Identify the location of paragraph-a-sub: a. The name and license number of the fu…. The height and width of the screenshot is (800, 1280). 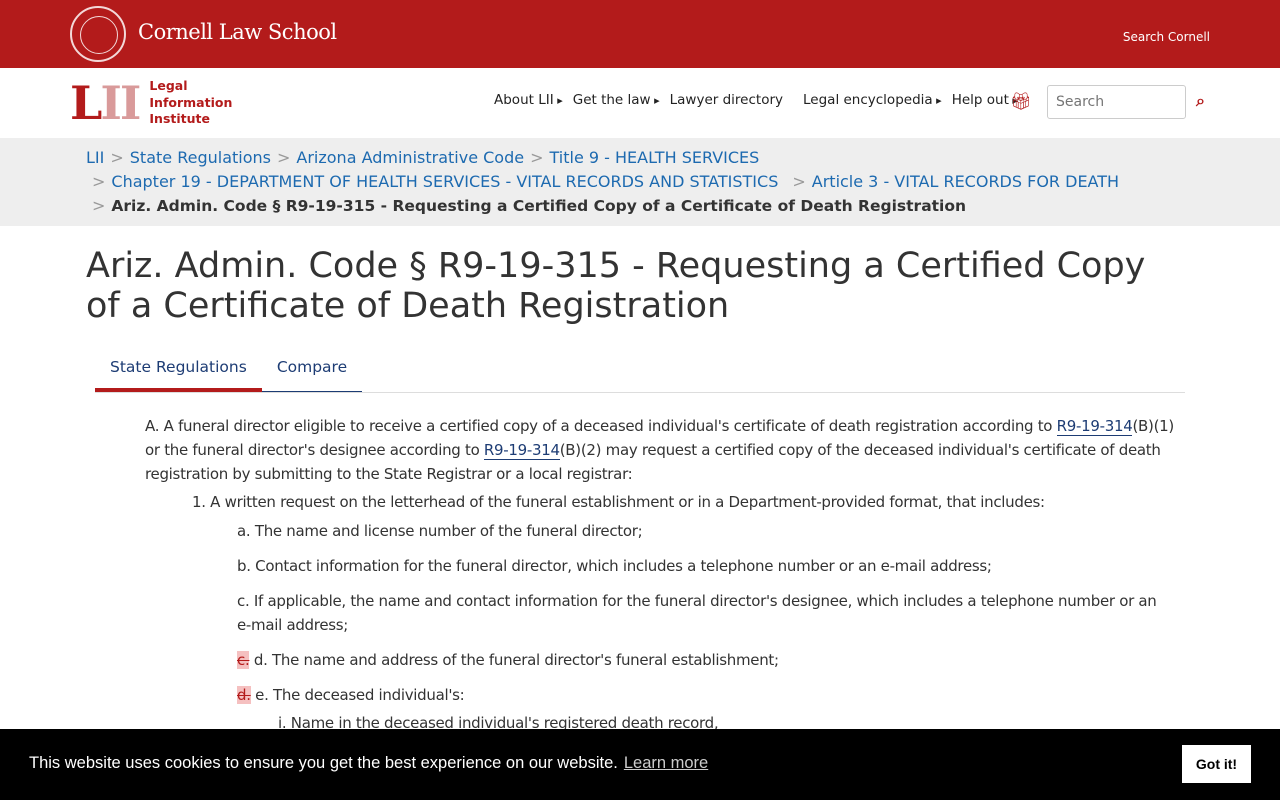
(440, 531).